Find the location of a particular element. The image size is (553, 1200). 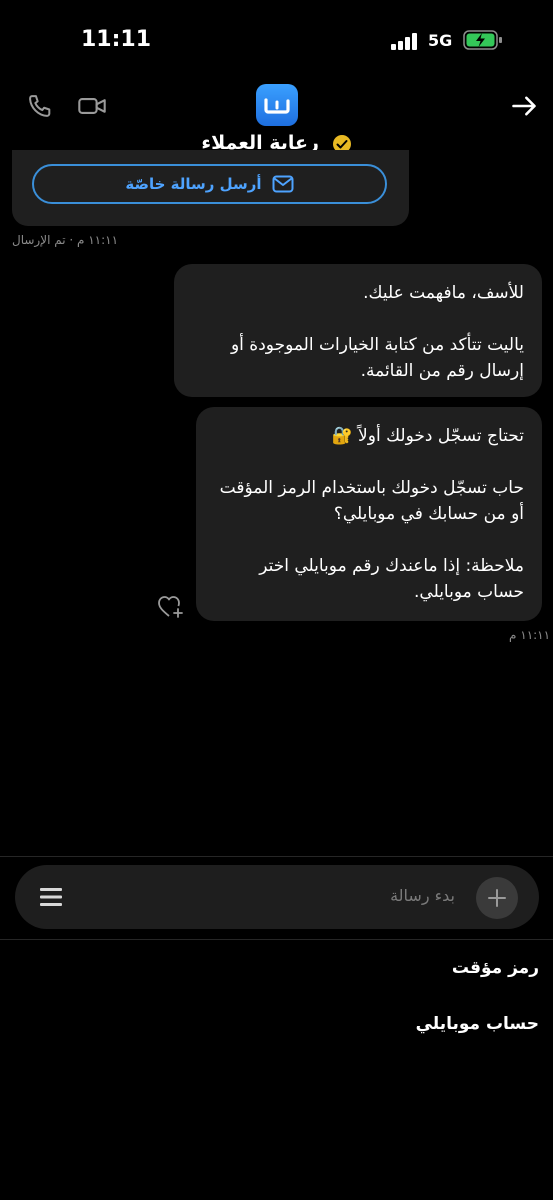

quick-reply-option: رمز مؤقت is located at coordinates (495, 968).